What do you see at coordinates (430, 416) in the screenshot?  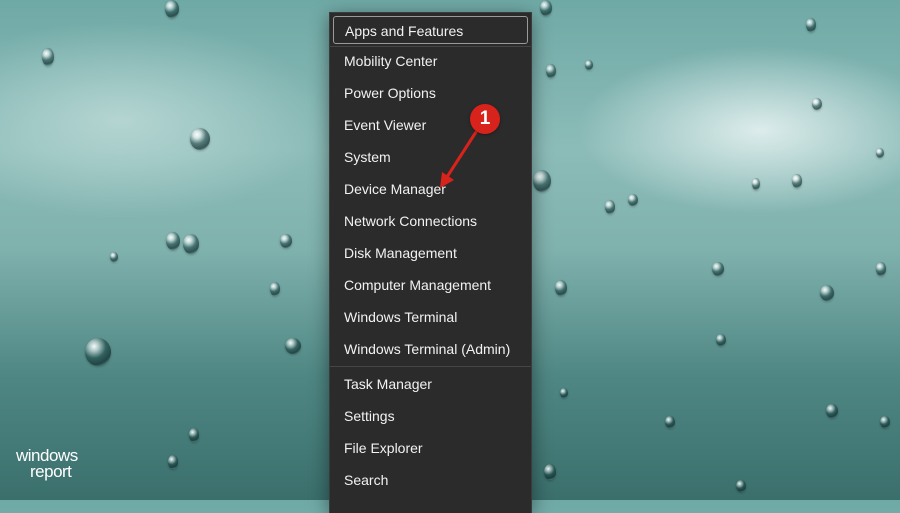 I see `menu-item-settings: Settings` at bounding box center [430, 416].